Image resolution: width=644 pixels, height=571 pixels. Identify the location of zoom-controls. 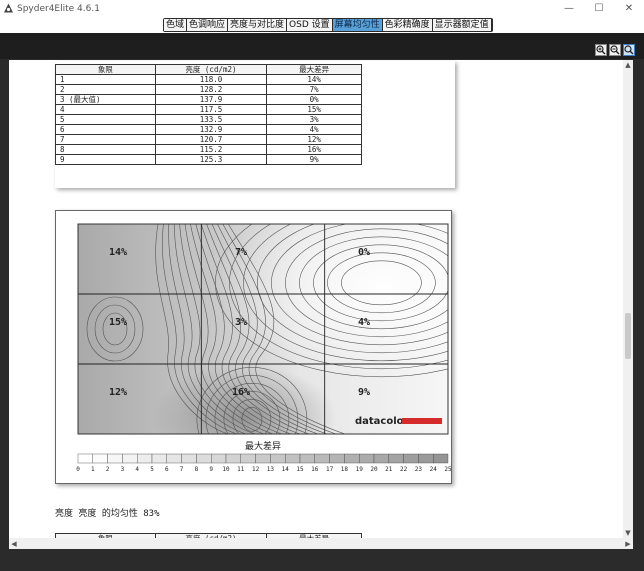
(615, 50).